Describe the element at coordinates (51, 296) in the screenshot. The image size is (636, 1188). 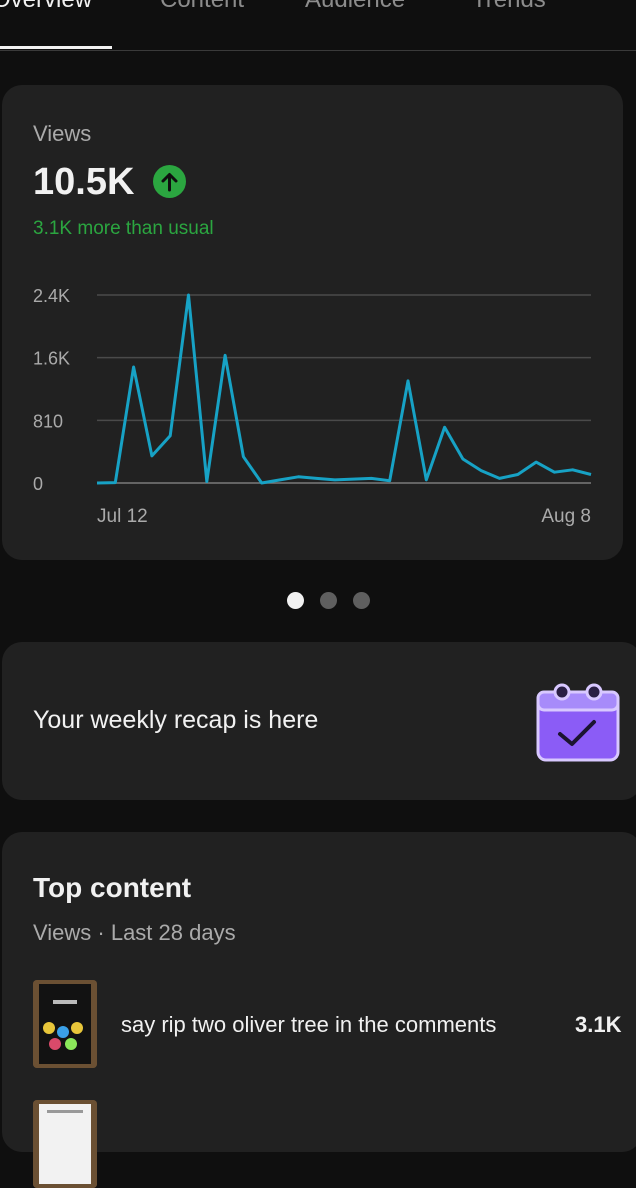
I see `y-tick-label: 2.4K` at that location.